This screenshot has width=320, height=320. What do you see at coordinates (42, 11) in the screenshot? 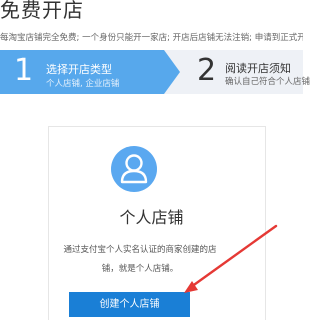
I see `page-title: 免费开店` at bounding box center [42, 11].